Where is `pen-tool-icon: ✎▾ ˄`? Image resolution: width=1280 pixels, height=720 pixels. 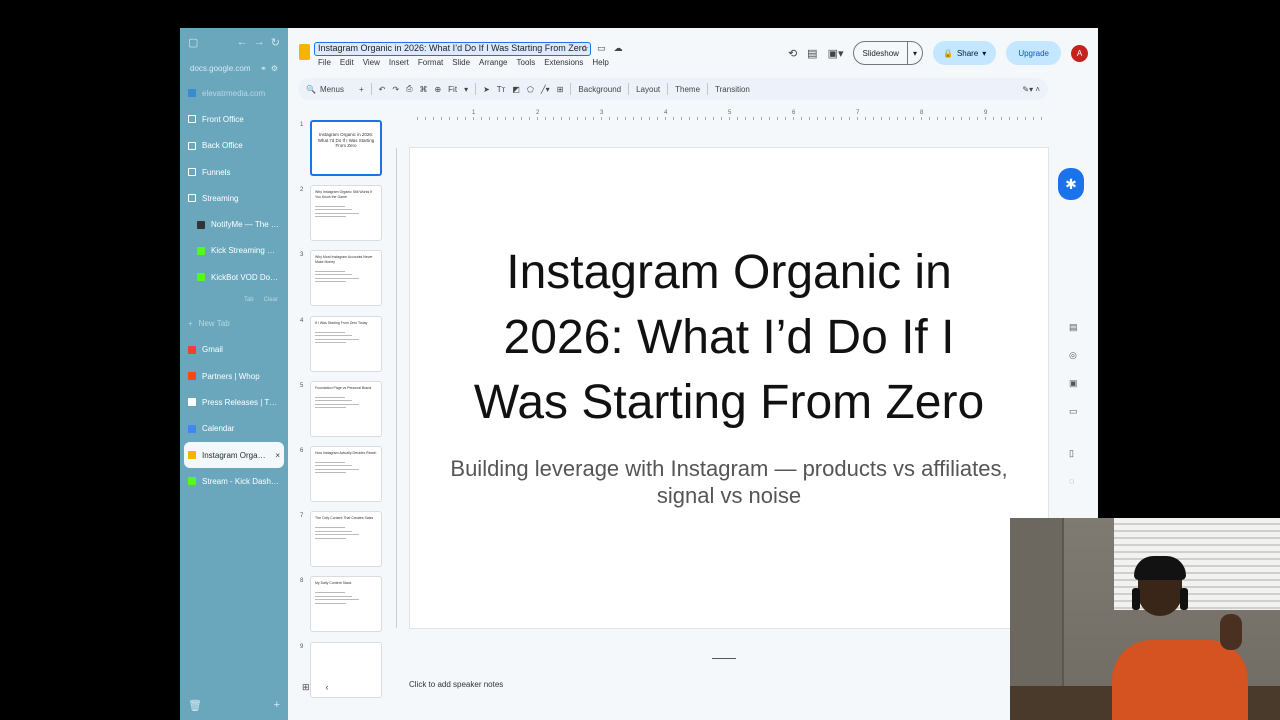 pen-tool-icon: ✎▾ ˄ is located at coordinates (1031, 89).